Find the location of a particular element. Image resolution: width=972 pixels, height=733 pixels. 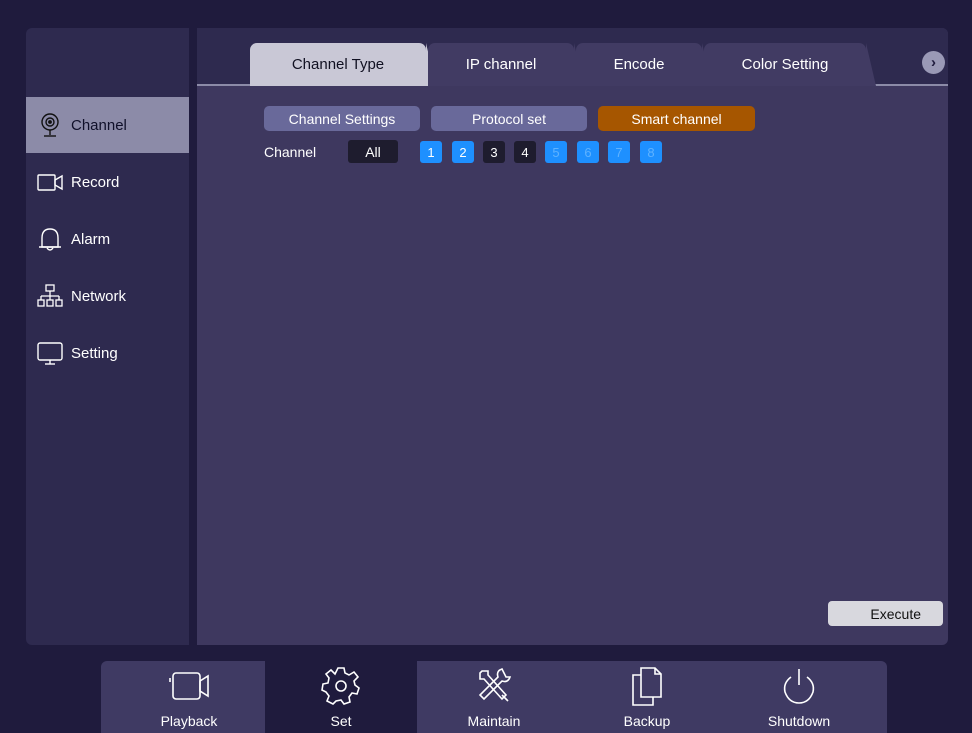

button-label: Protocol set is located at coordinates (509, 118).